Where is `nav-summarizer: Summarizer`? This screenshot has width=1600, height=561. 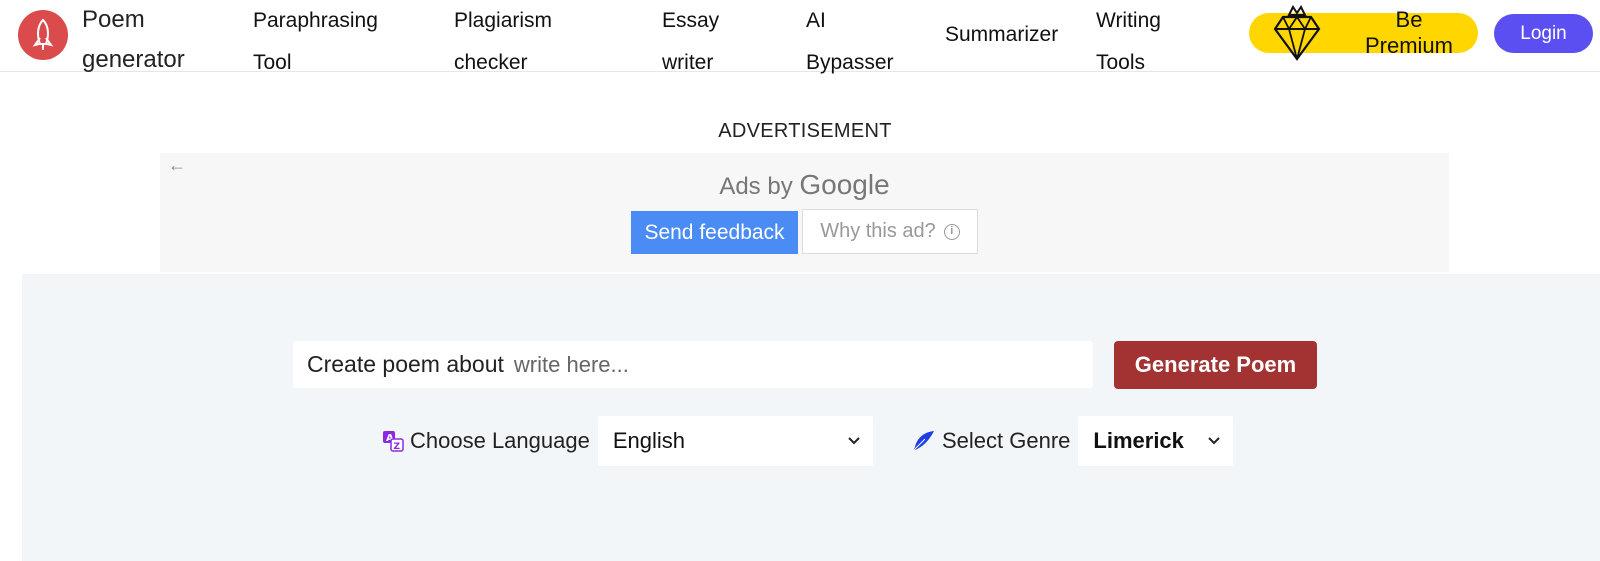
nav-summarizer: Summarizer is located at coordinates (1001, 35).